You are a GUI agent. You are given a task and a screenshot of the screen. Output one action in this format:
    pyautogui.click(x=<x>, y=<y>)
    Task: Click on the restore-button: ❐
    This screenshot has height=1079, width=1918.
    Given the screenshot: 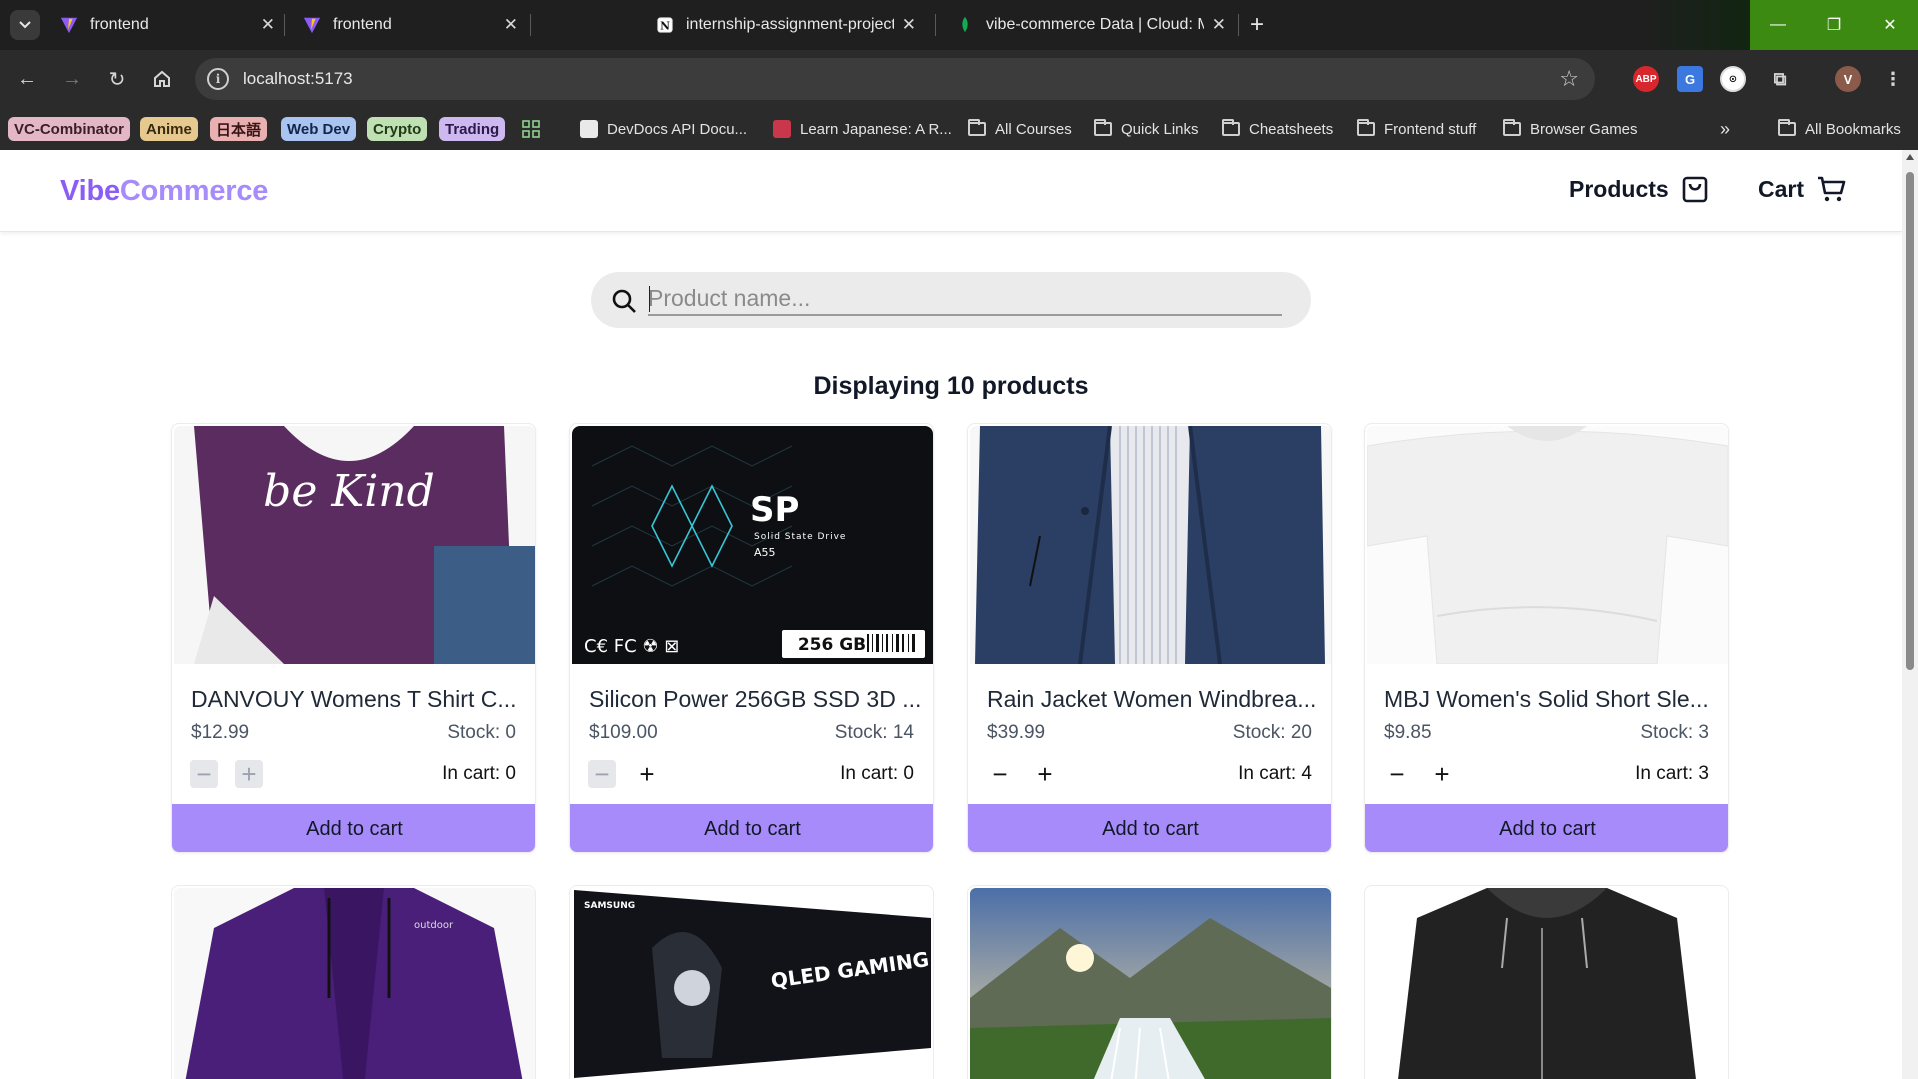 What is the action you would take?
    pyautogui.click(x=1834, y=25)
    